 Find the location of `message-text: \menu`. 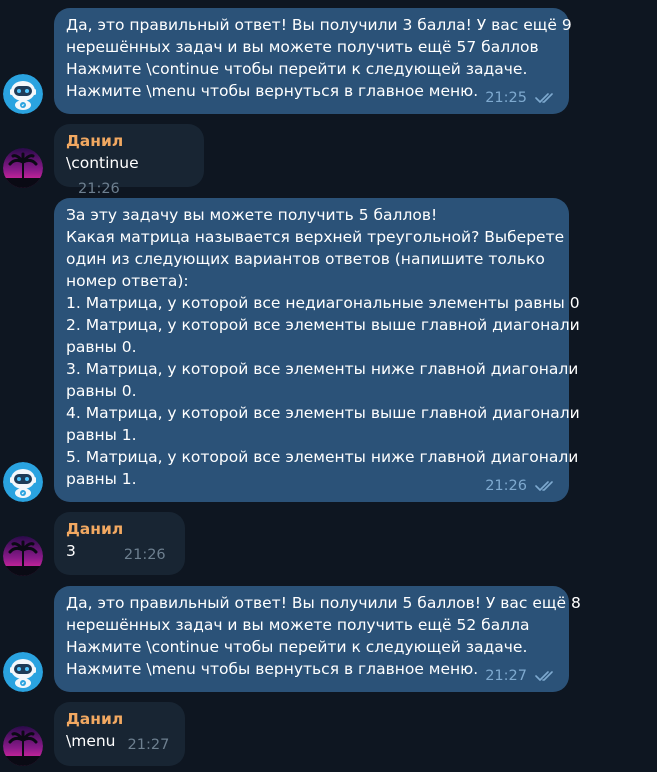

message-text: \menu is located at coordinates (91, 741).